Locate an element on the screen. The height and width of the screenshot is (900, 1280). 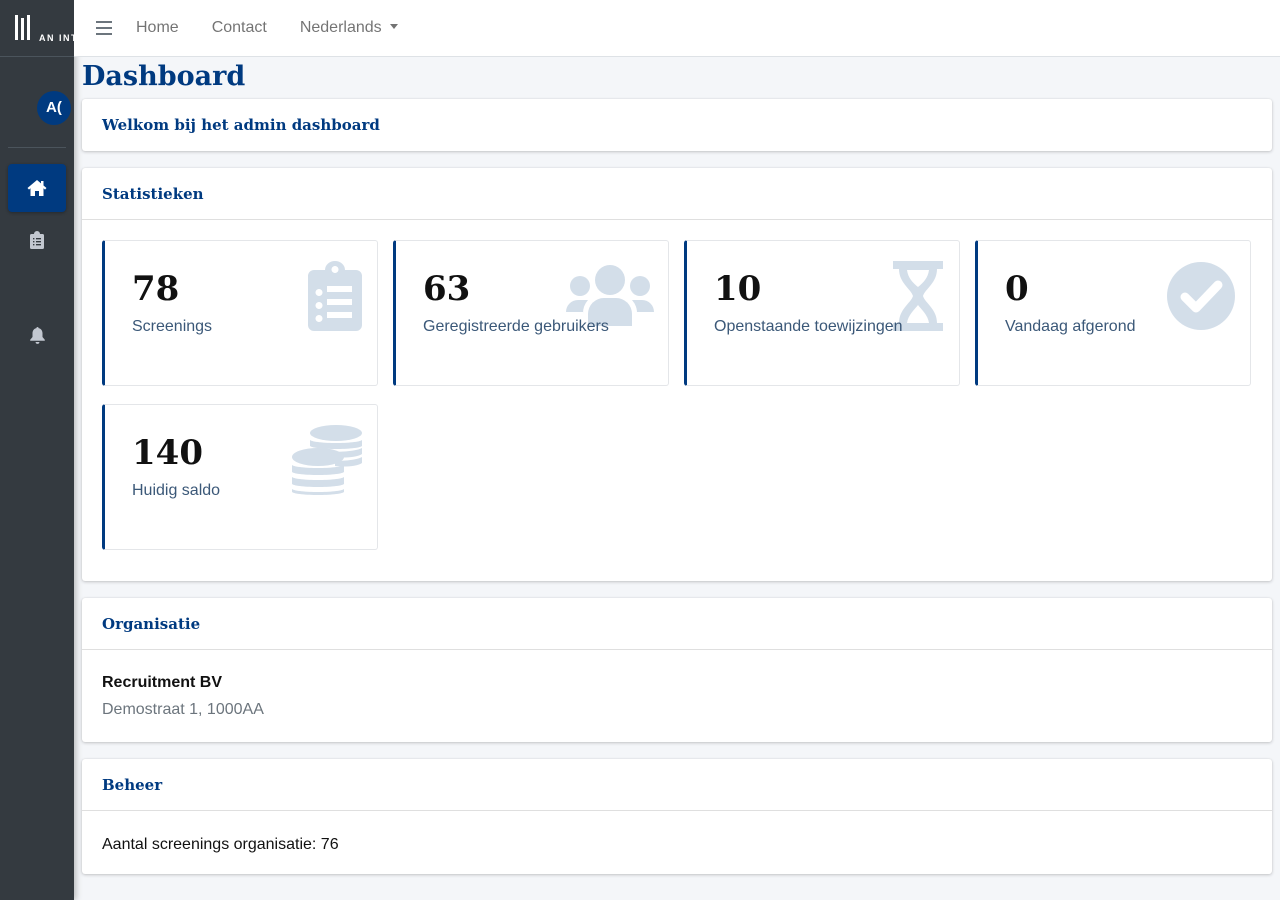
organisation-address: Demostraat 1, 1000AA is located at coordinates (183, 709).